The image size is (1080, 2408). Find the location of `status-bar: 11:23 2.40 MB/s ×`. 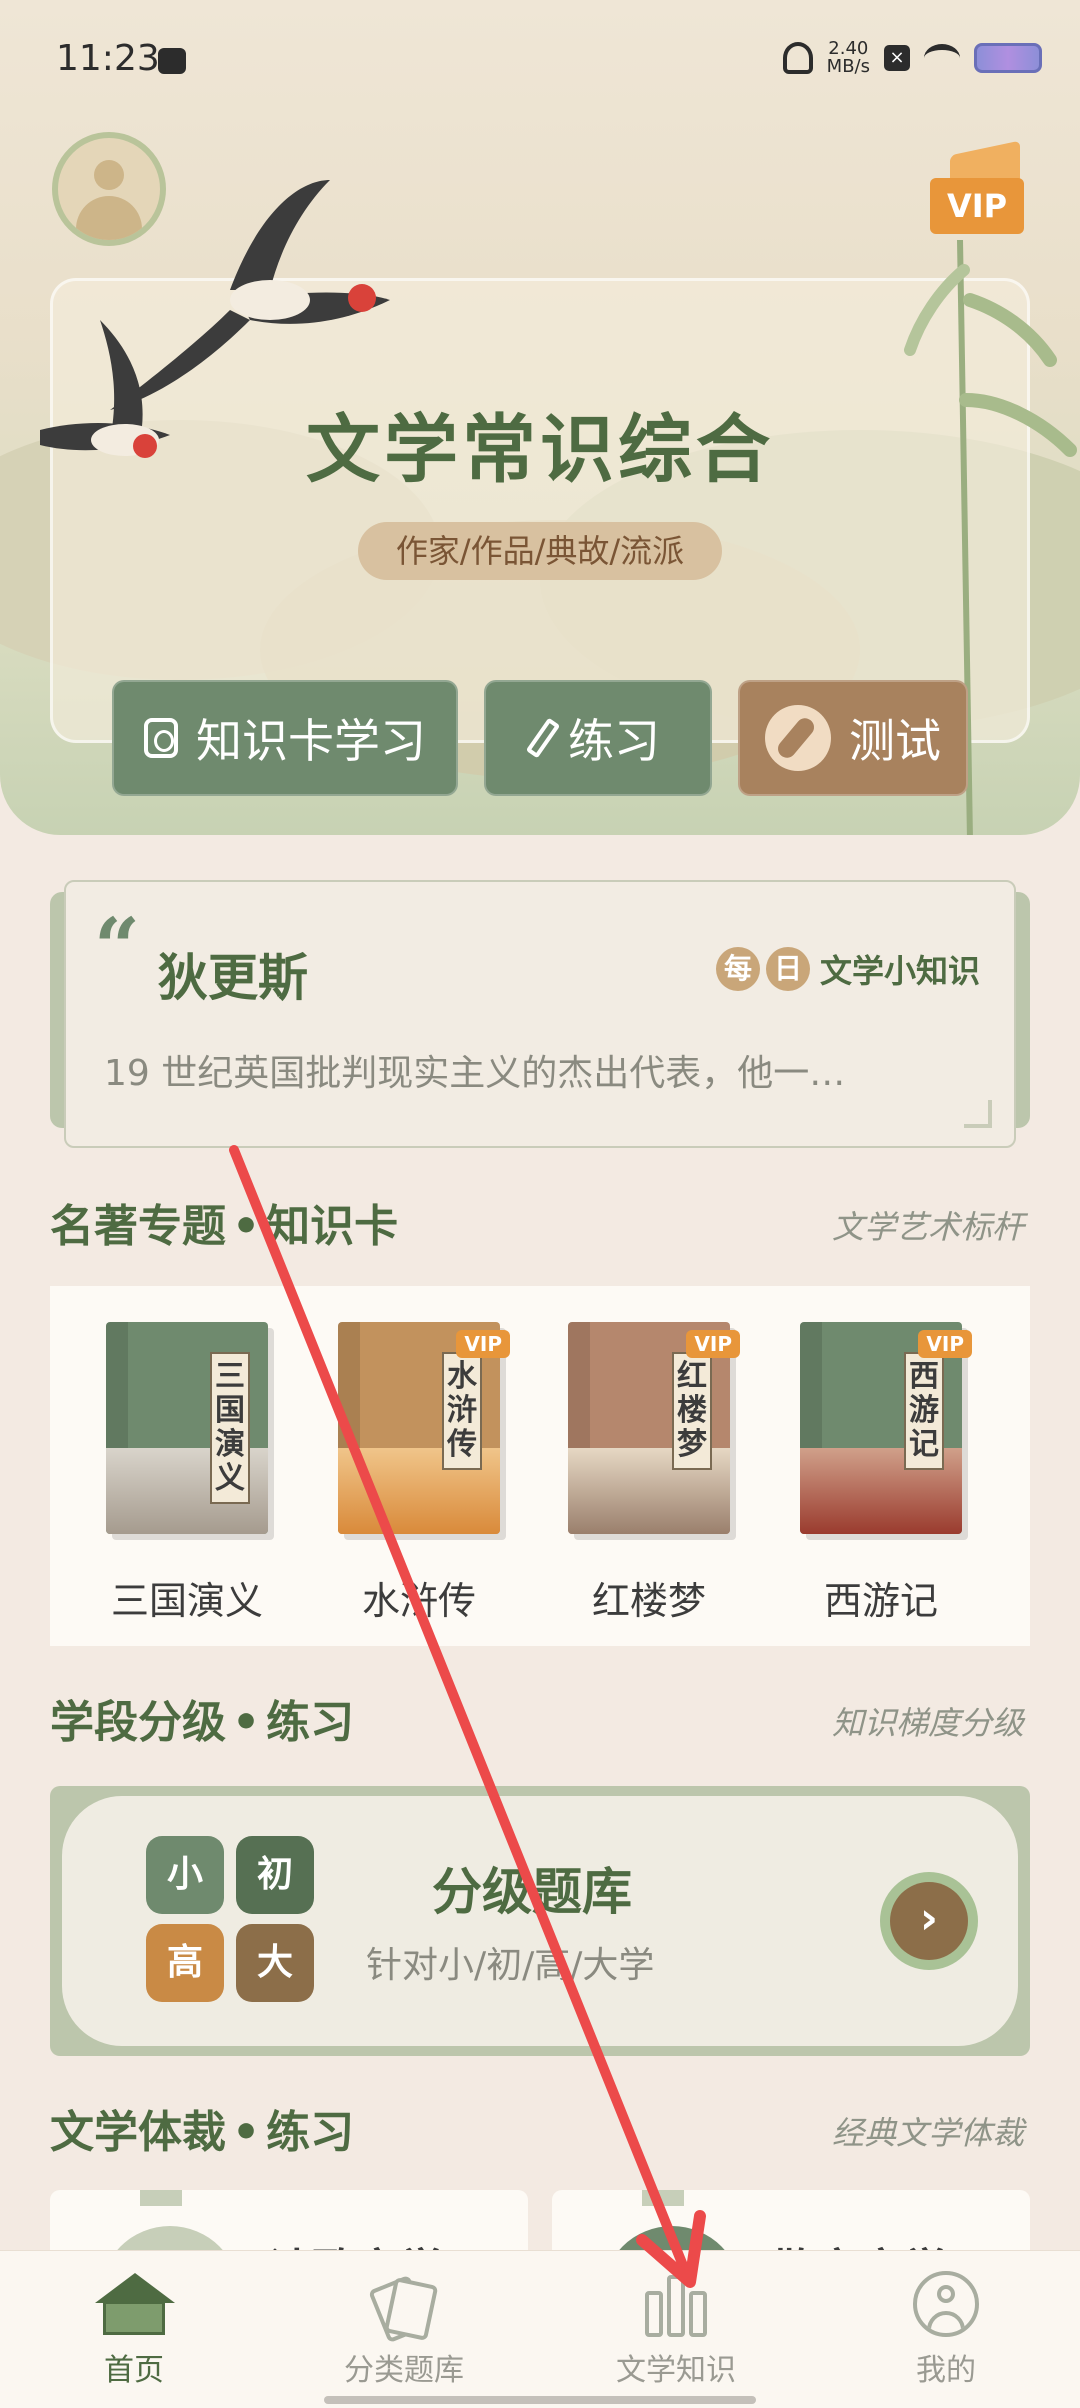

status-bar: 11:23 2.40 MB/s × is located at coordinates (540, 60).